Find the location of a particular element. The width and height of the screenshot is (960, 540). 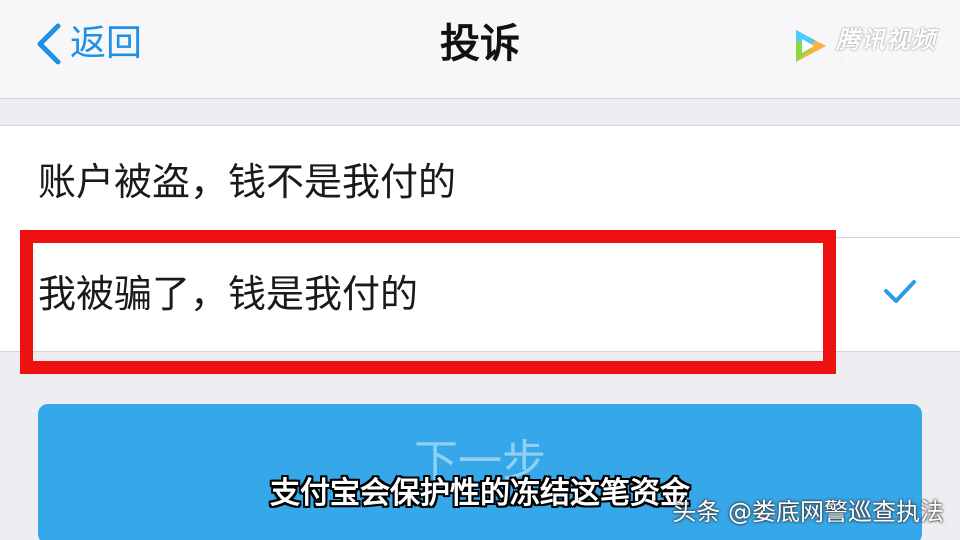

option-label: 账户被盗，钱不是我付的 is located at coordinates (247, 182).